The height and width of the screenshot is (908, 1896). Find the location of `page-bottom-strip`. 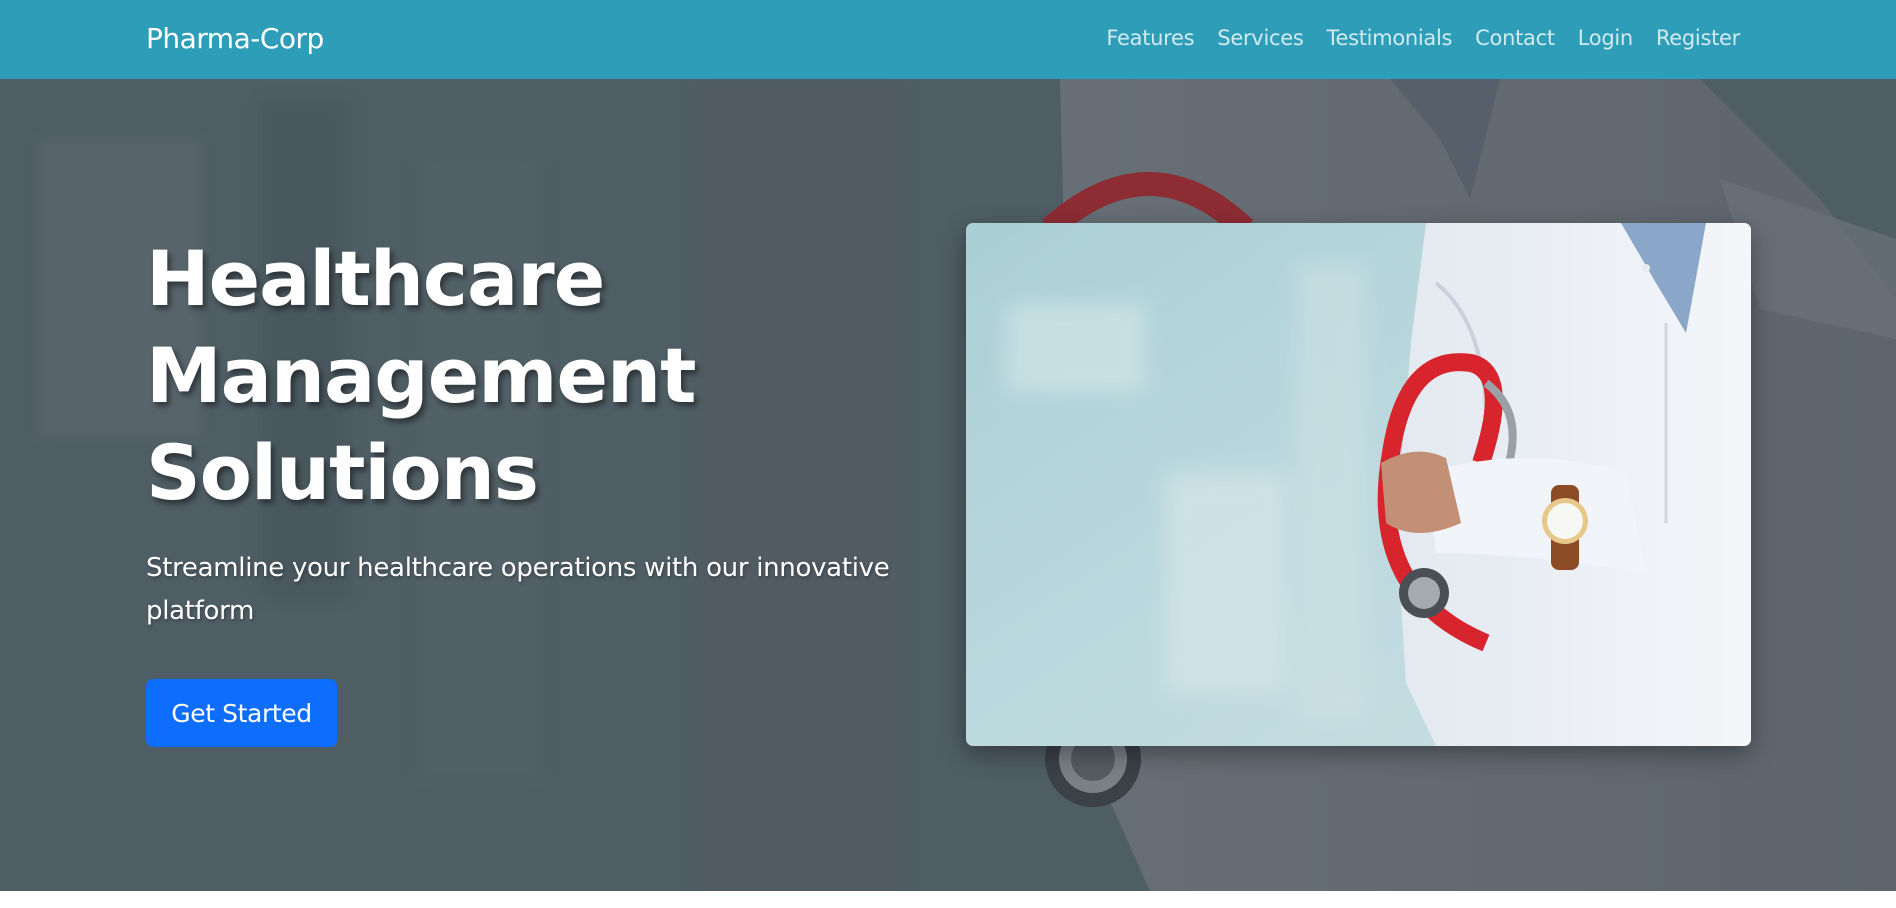

page-bottom-strip is located at coordinates (948, 899).